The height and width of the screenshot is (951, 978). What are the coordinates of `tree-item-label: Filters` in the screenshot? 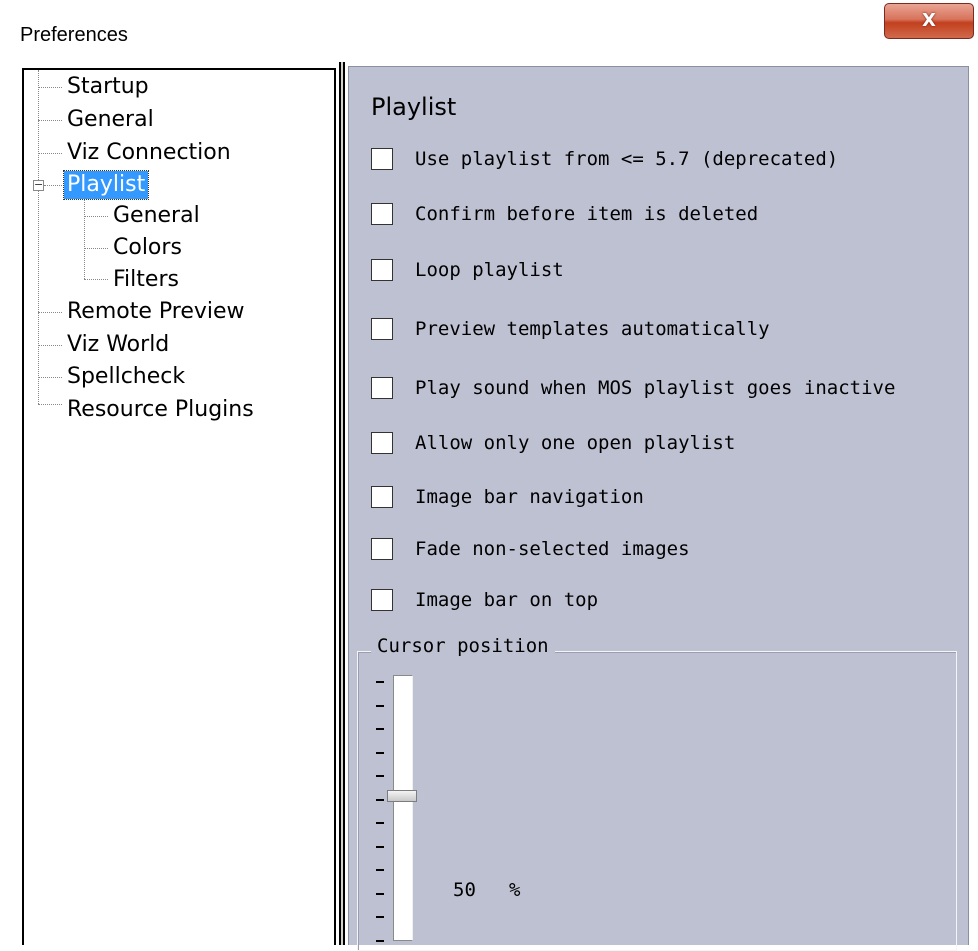 It's located at (146, 279).